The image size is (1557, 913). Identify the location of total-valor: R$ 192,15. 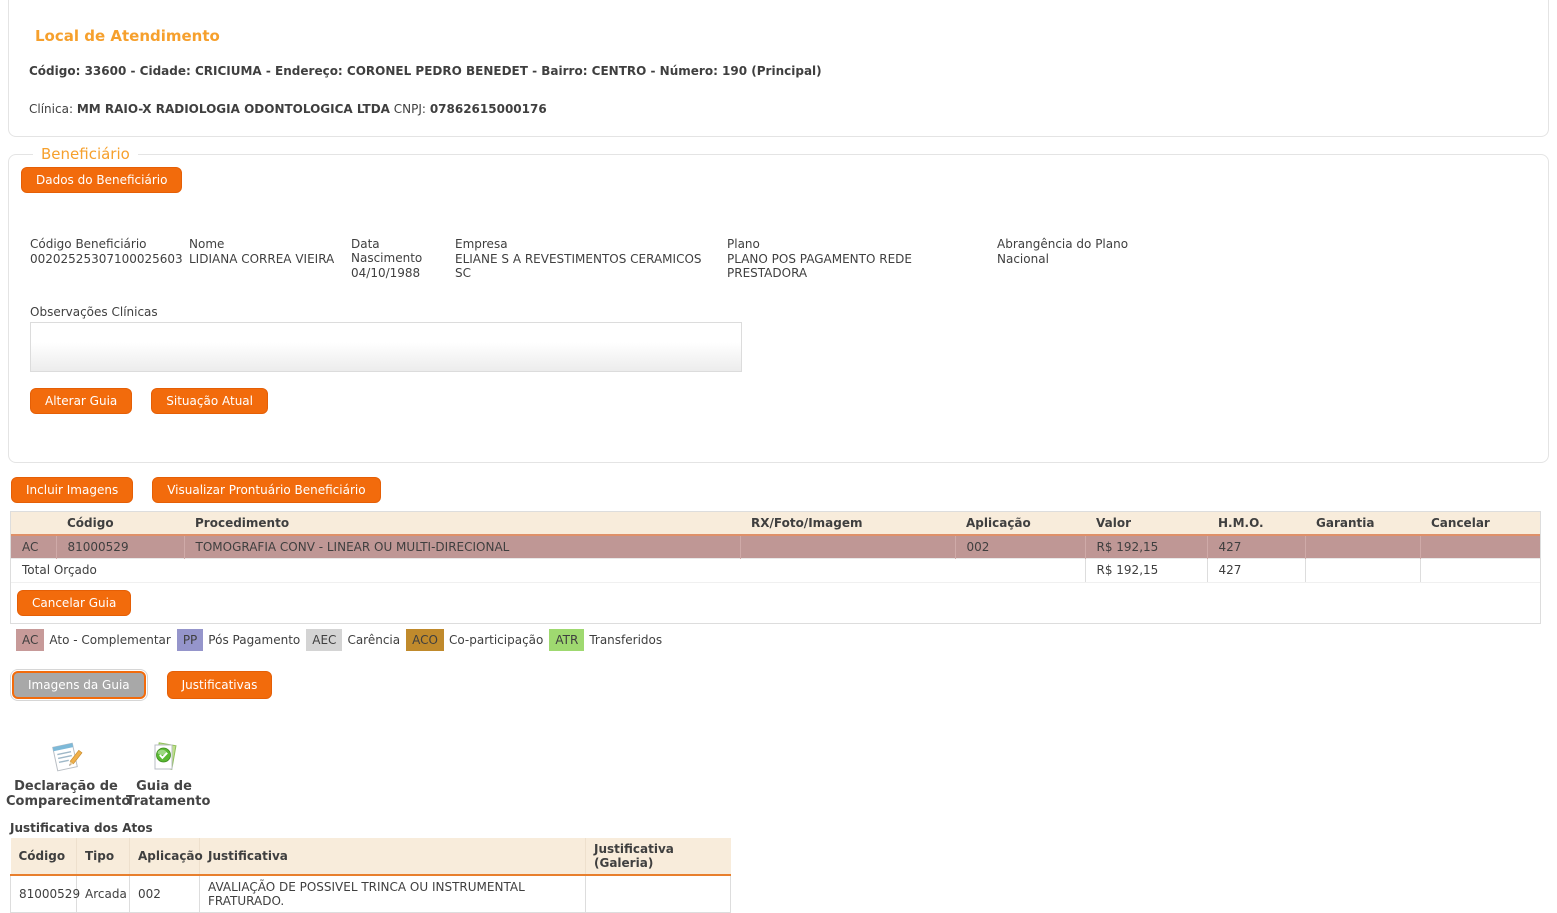
(1145, 570).